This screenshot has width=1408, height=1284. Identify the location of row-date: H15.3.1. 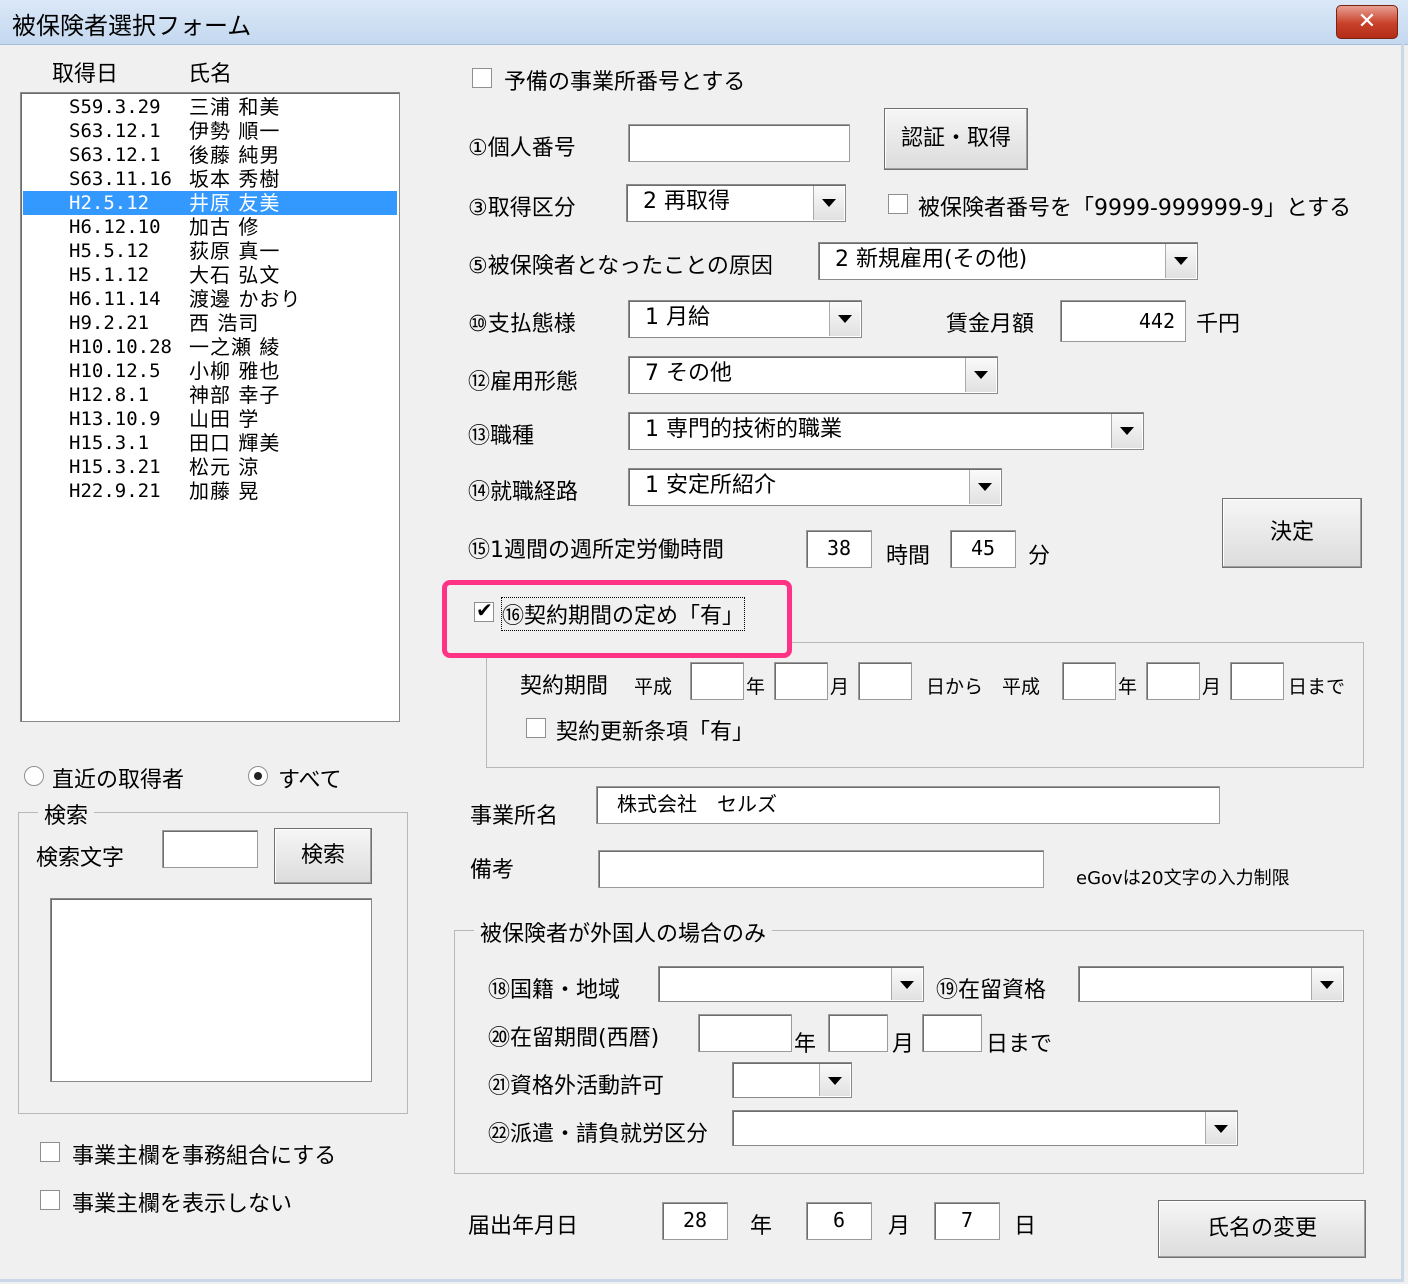
(109, 443).